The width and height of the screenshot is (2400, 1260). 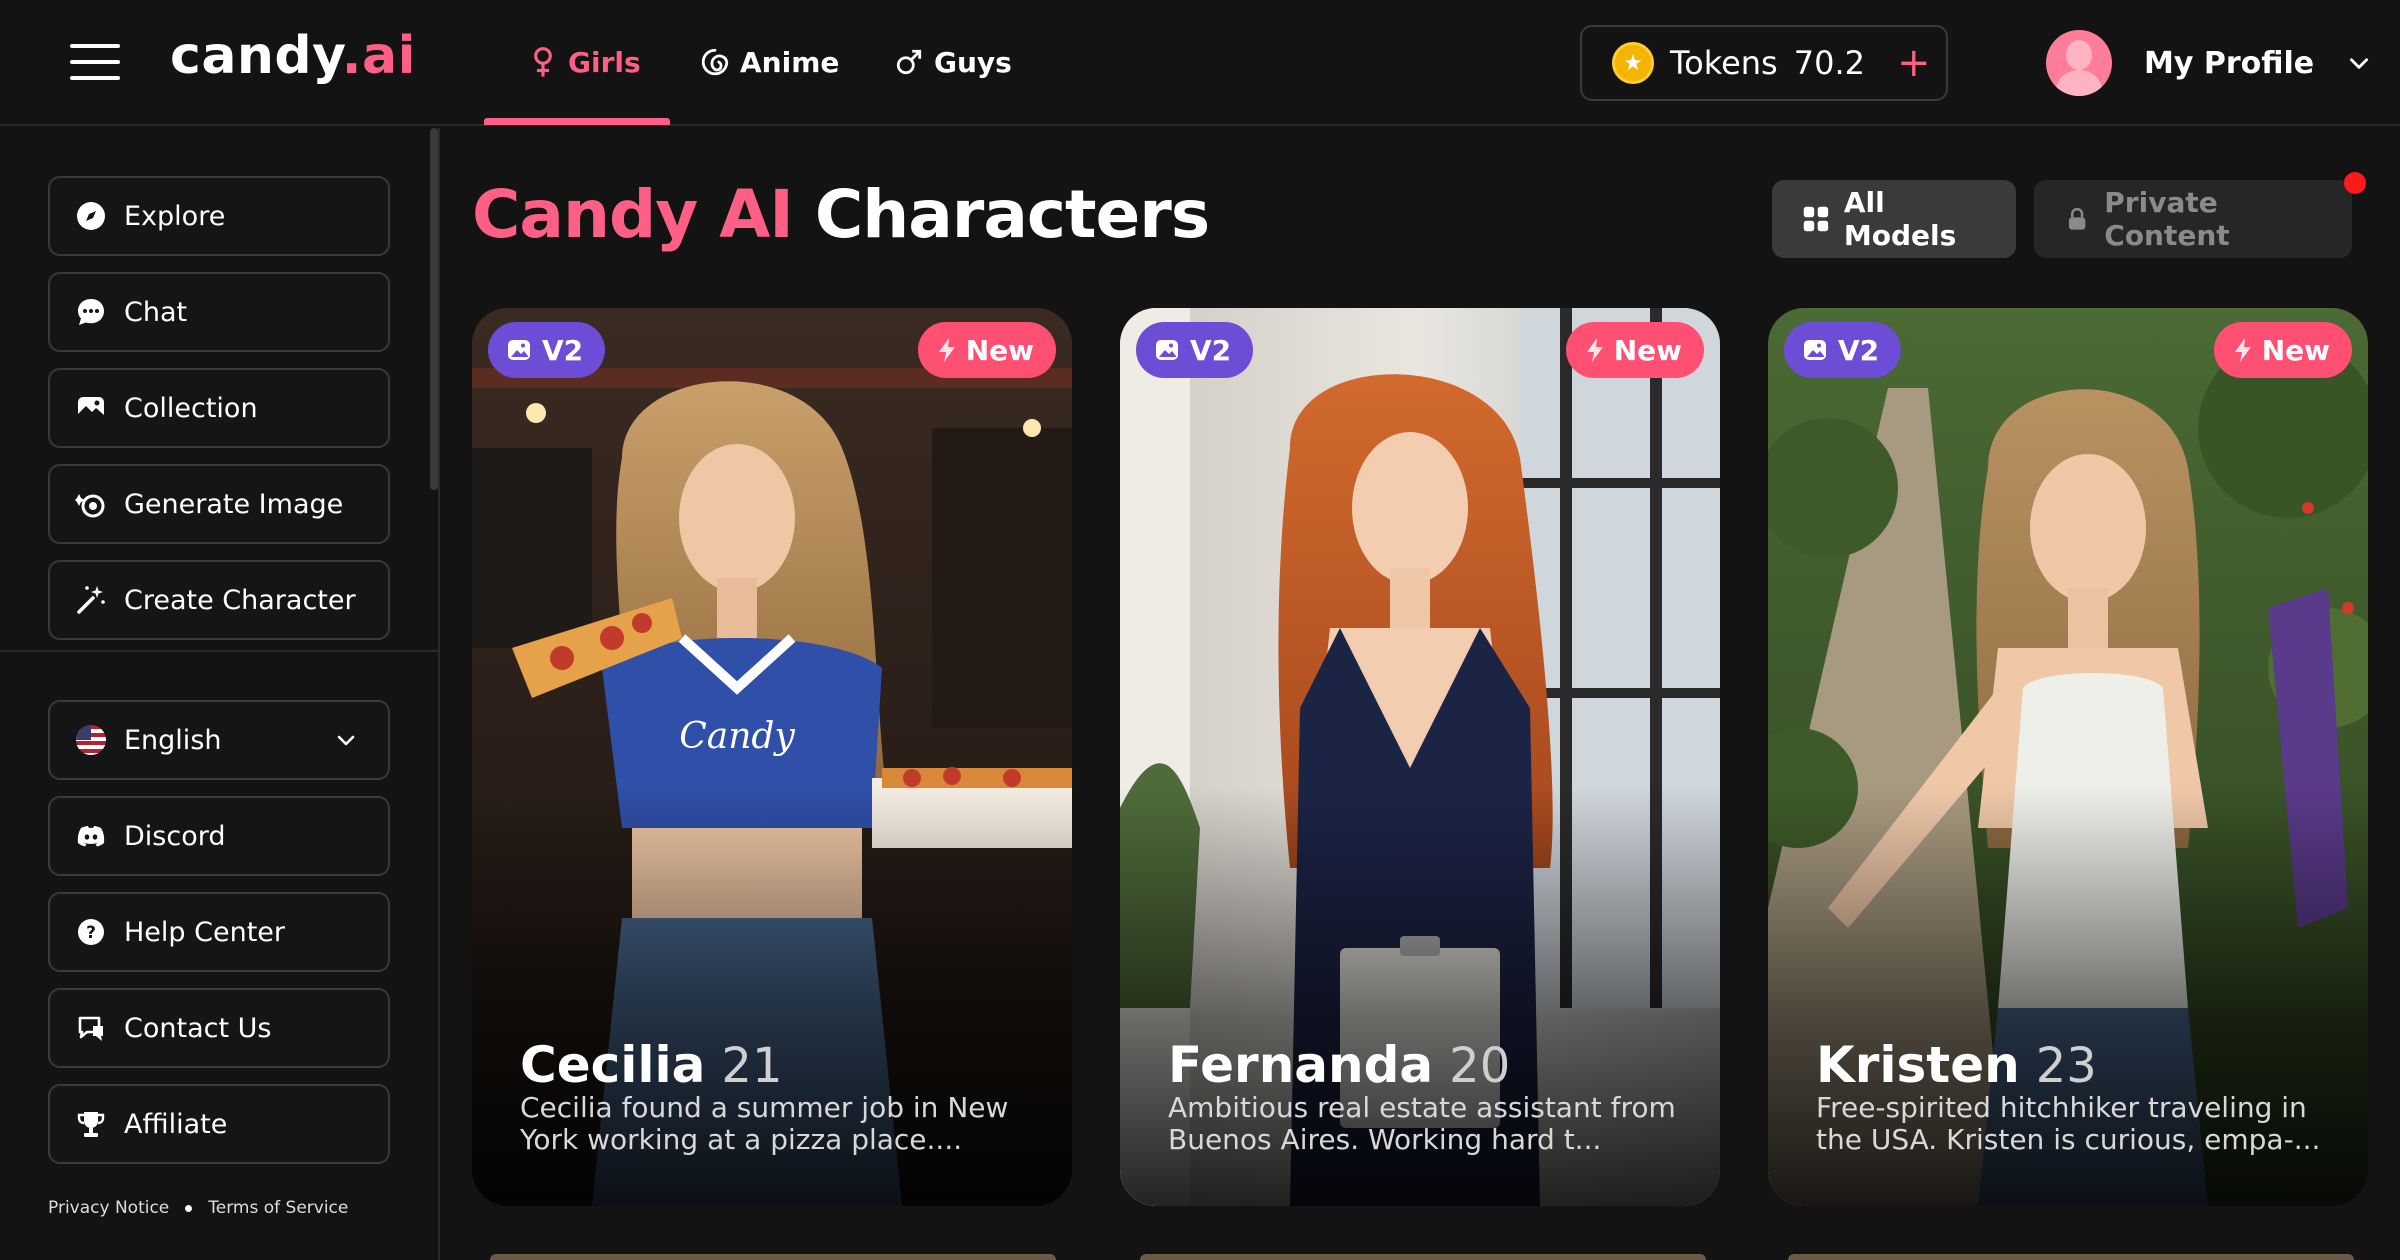 What do you see at coordinates (240, 600) in the screenshot?
I see `sidebar-item-label: Create Character` at bounding box center [240, 600].